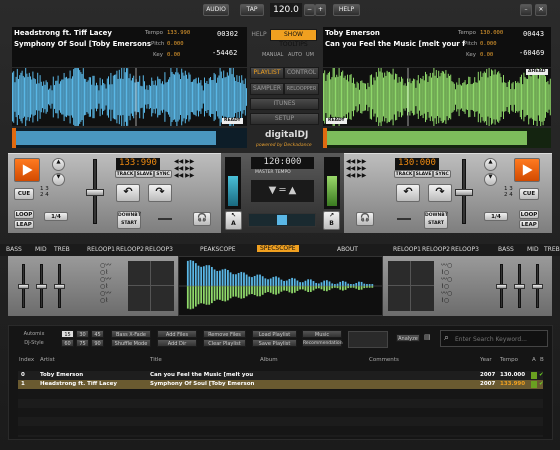  Describe the element at coordinates (436, 220) in the screenshot. I see `deck-b-downbeat-start: DOWNBT START` at that location.